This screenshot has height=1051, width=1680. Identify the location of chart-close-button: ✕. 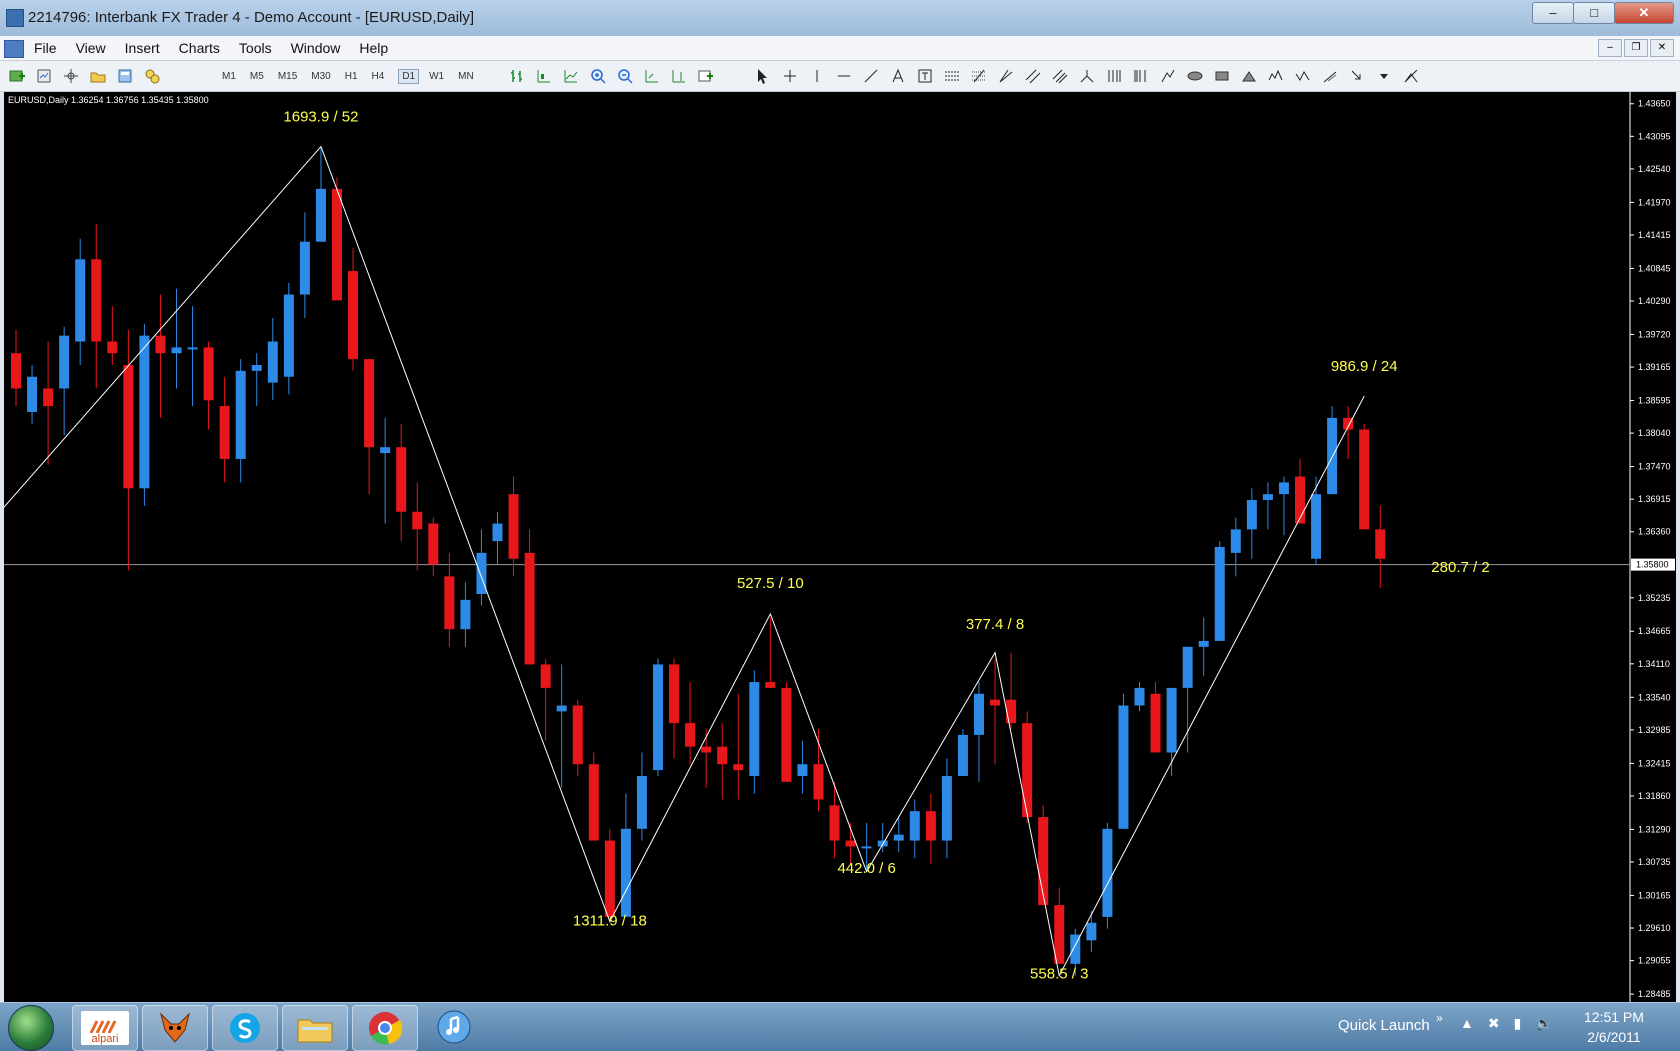
(1662, 48).